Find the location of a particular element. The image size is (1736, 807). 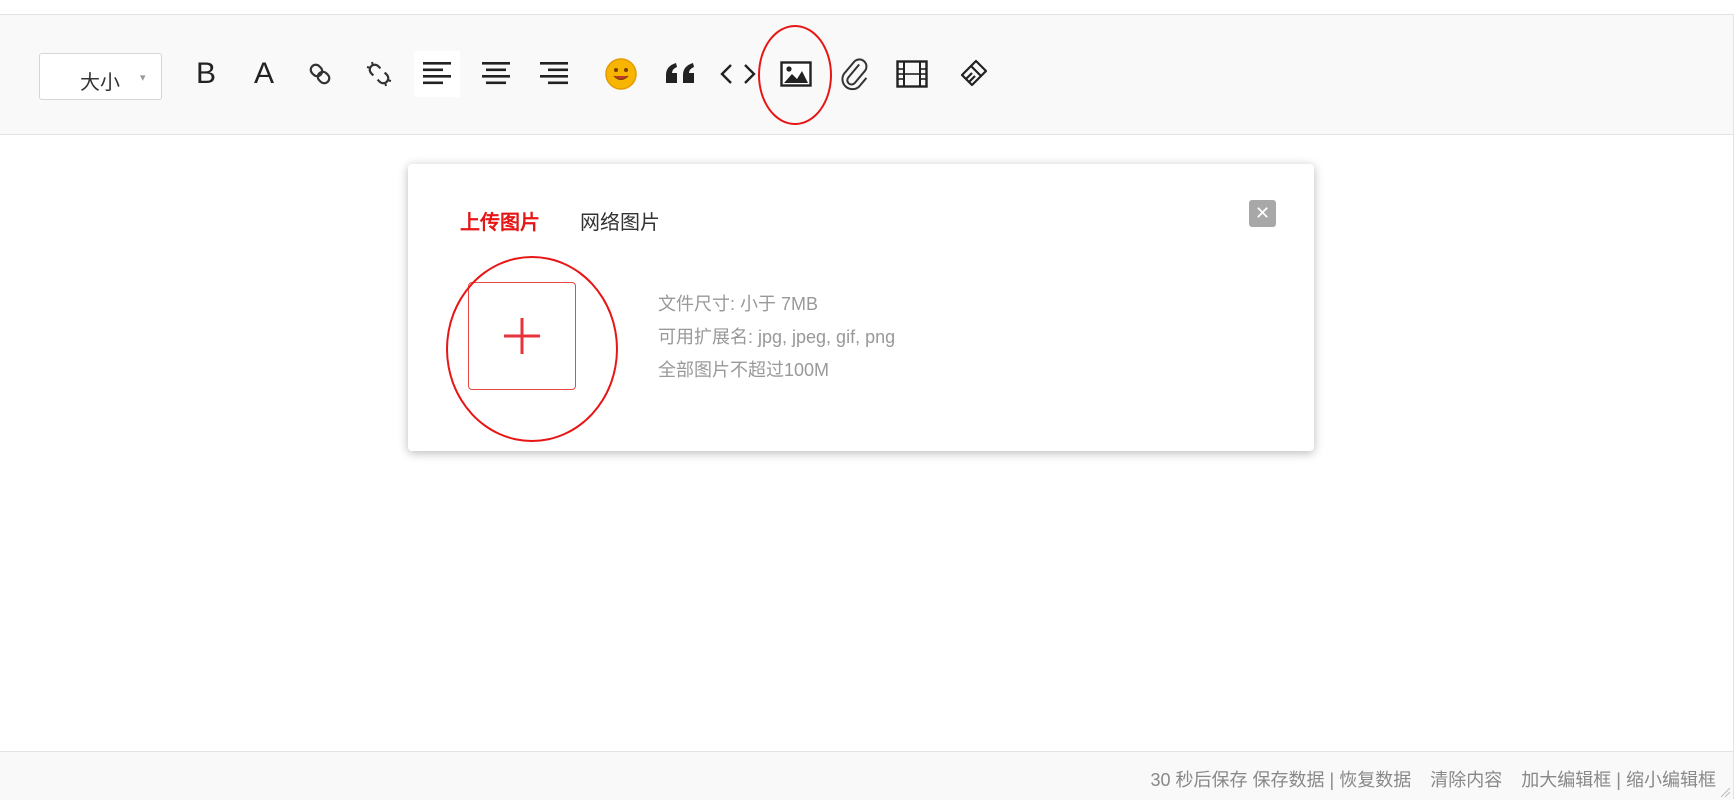

shrink-editor-link: 缩小编辑框 is located at coordinates (1671, 780).